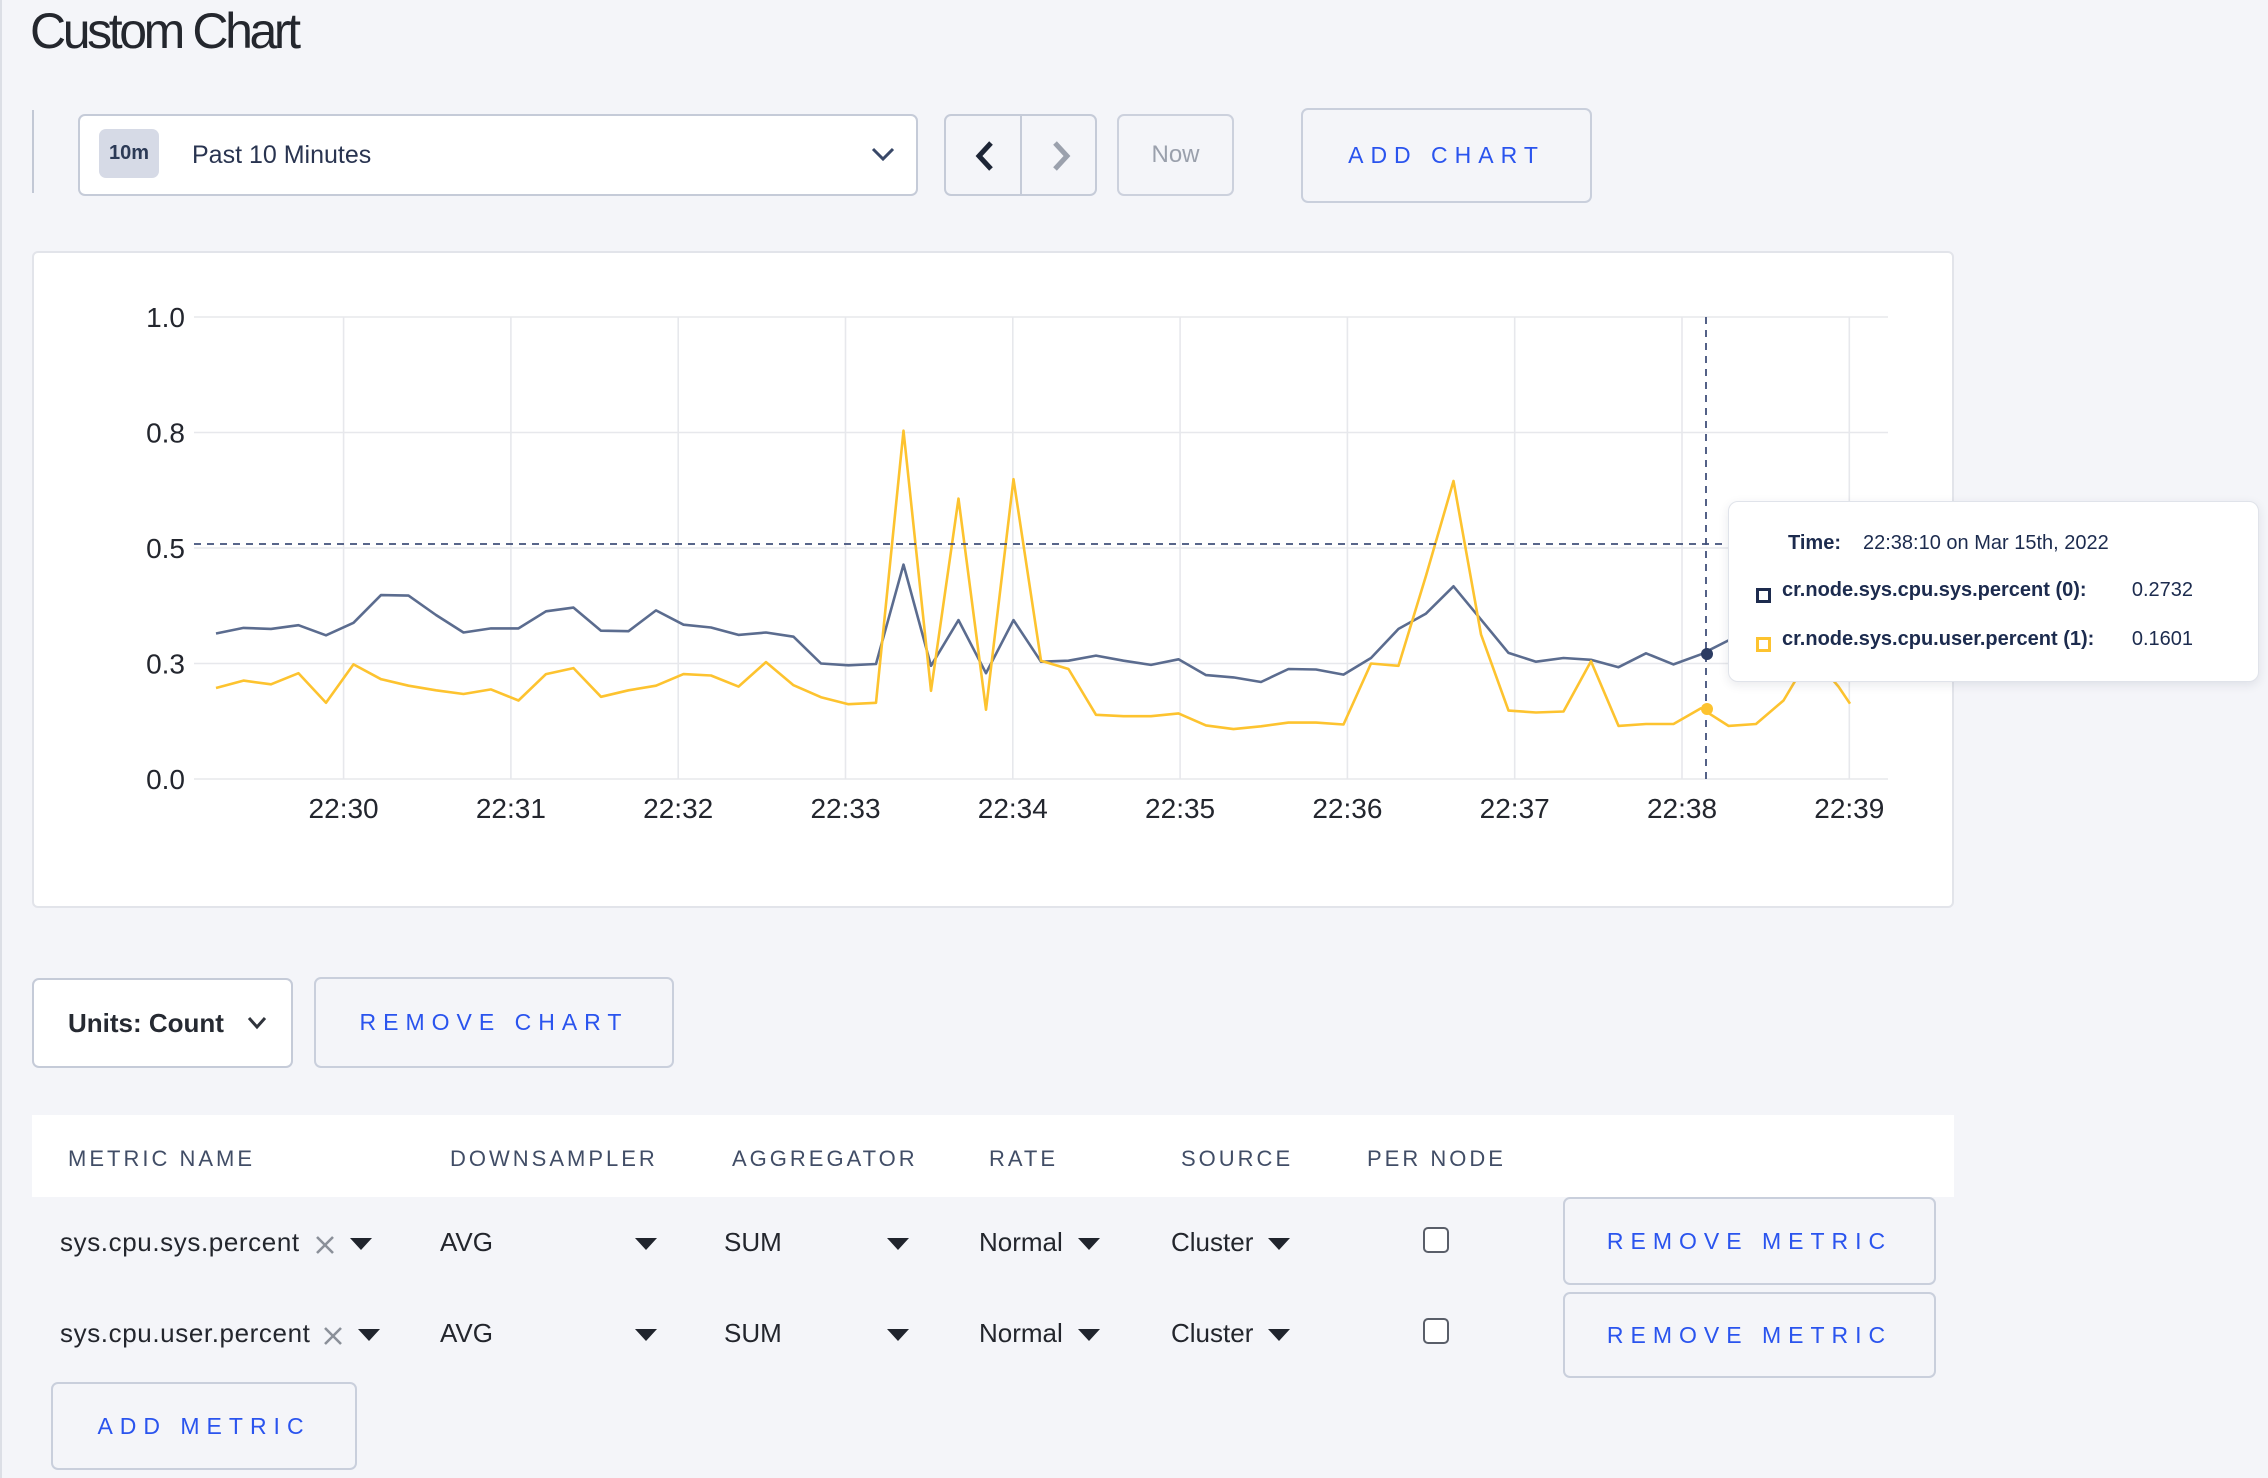 The image size is (2268, 1478). What do you see at coordinates (165, 317) in the screenshot?
I see `svg-text: 1.0` at bounding box center [165, 317].